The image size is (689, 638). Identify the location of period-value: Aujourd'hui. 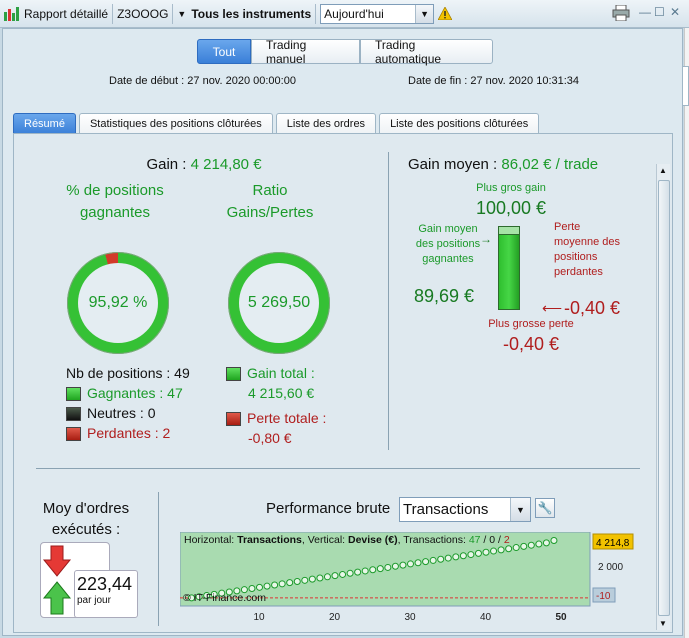
(354, 13).